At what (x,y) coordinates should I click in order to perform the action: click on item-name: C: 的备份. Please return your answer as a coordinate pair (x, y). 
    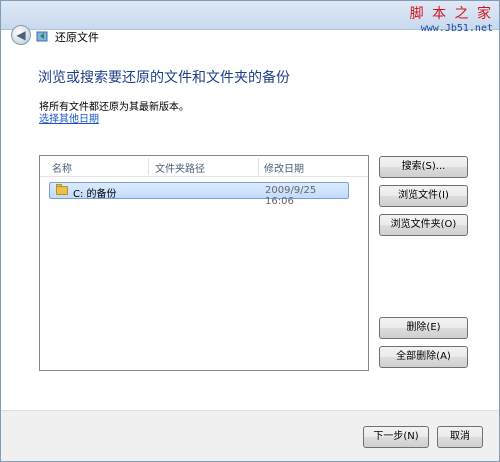
    Looking at the image, I should click on (95, 194).